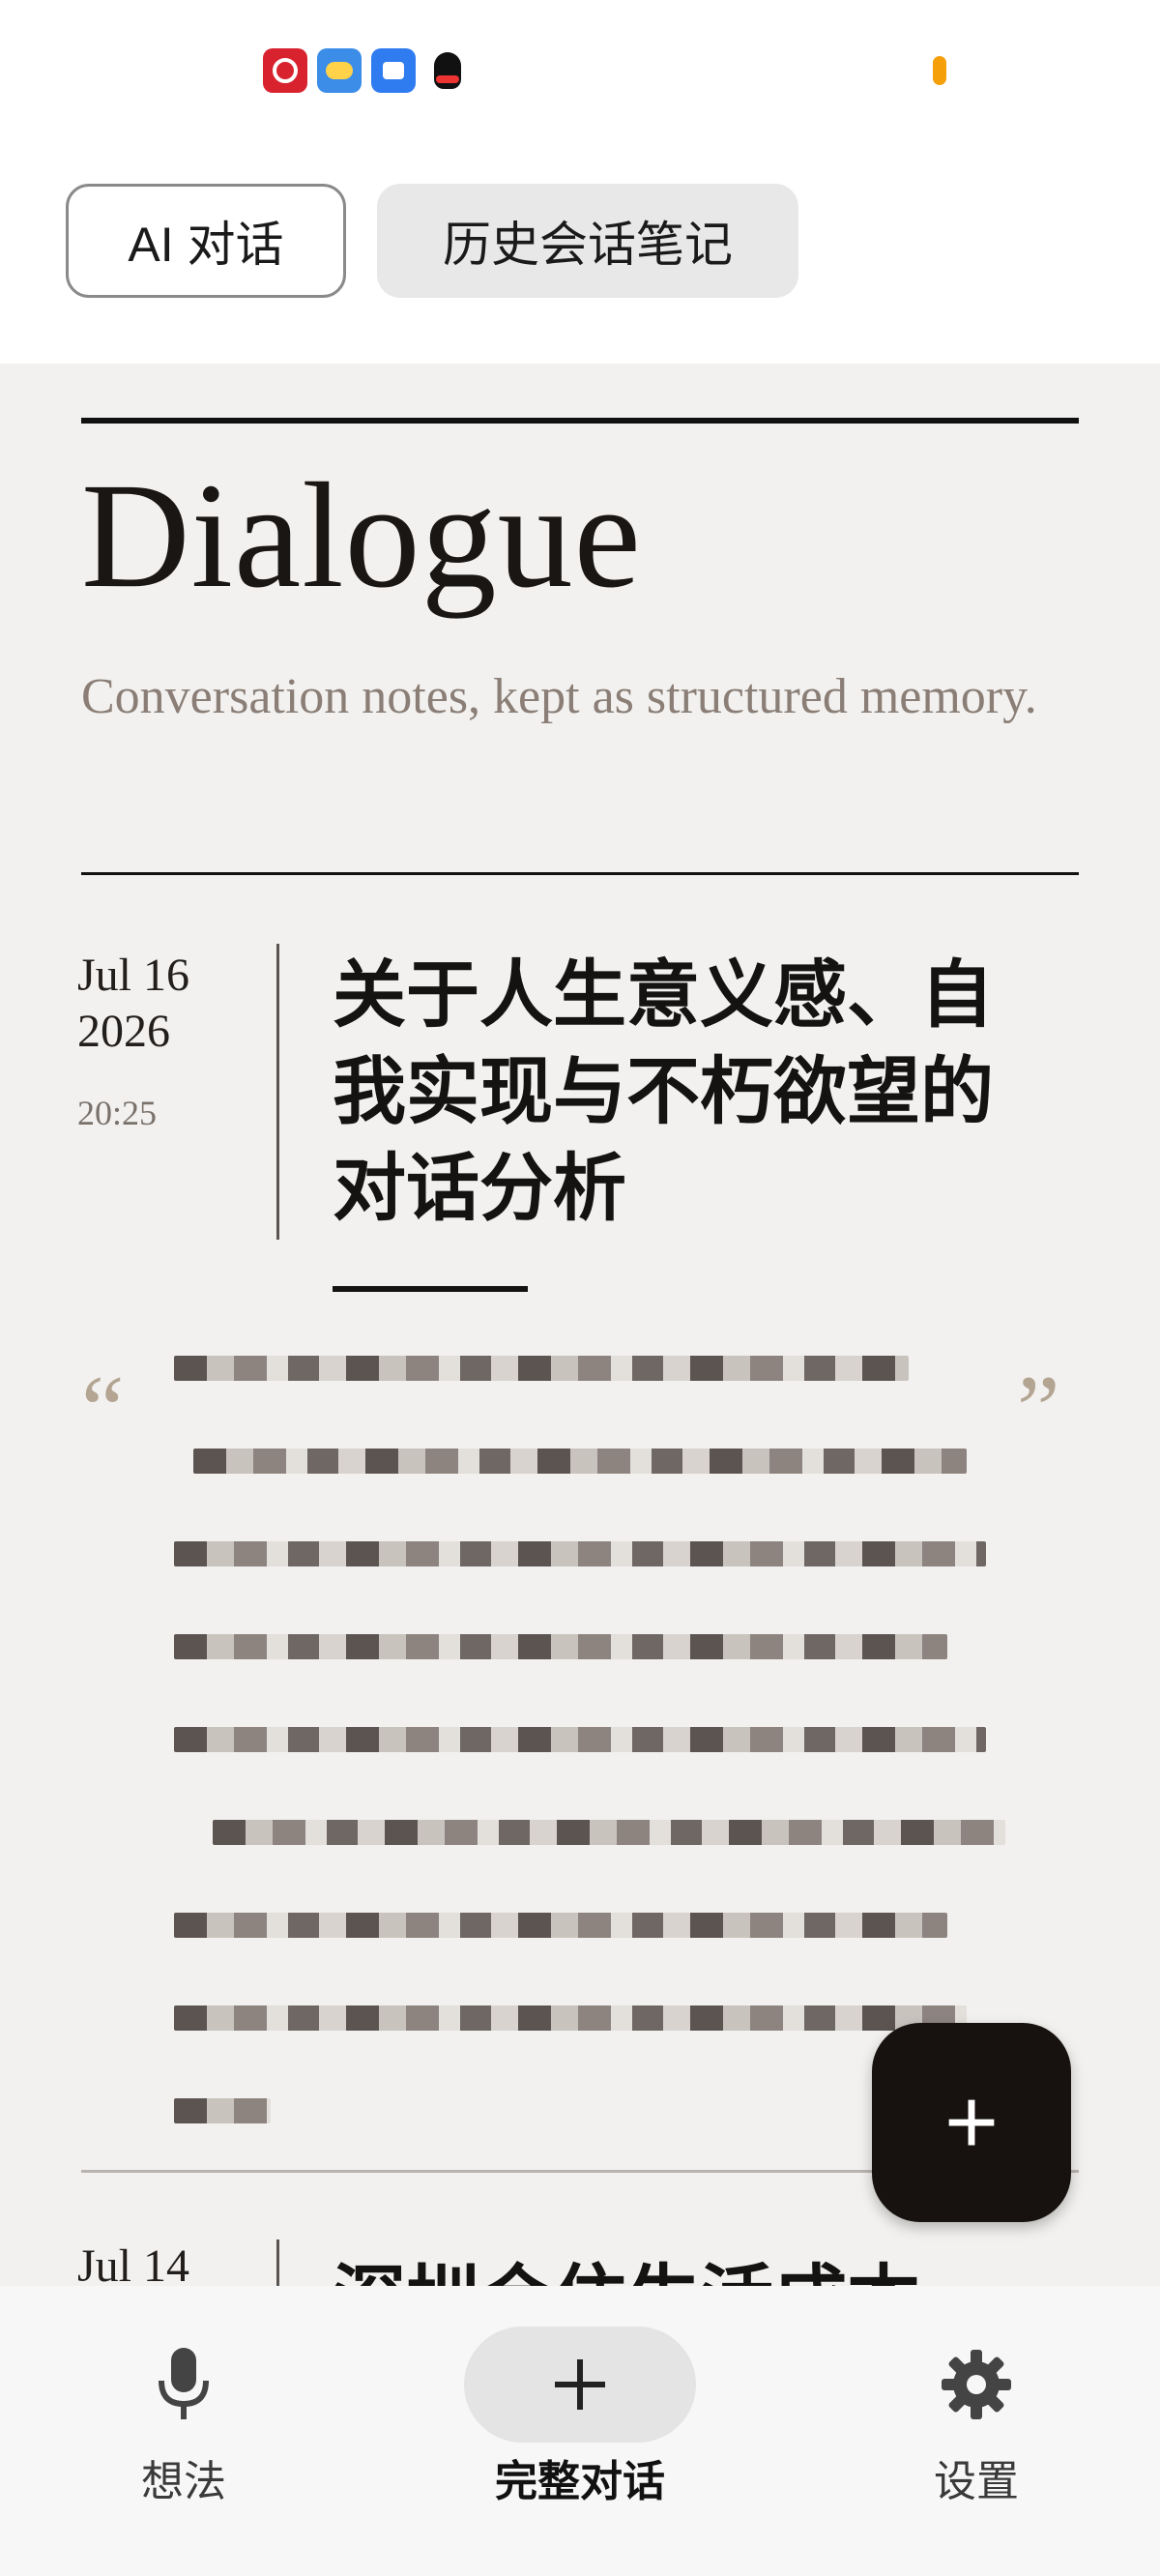  What do you see at coordinates (940, 70) in the screenshot?
I see `battery-indicator-icon` at bounding box center [940, 70].